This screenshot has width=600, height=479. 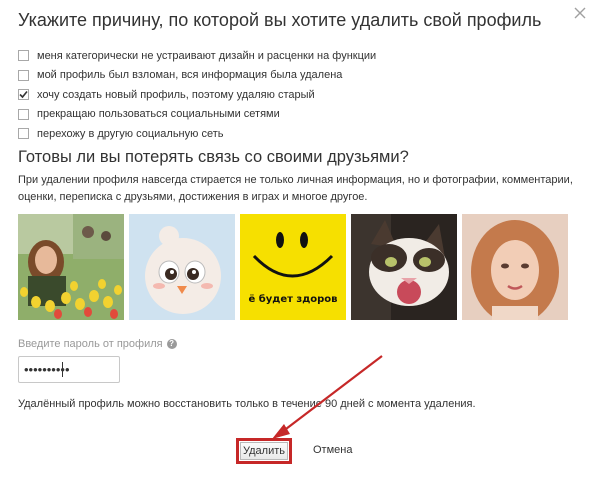 What do you see at coordinates (581, 14) in the screenshot?
I see `close-icon` at bounding box center [581, 14].